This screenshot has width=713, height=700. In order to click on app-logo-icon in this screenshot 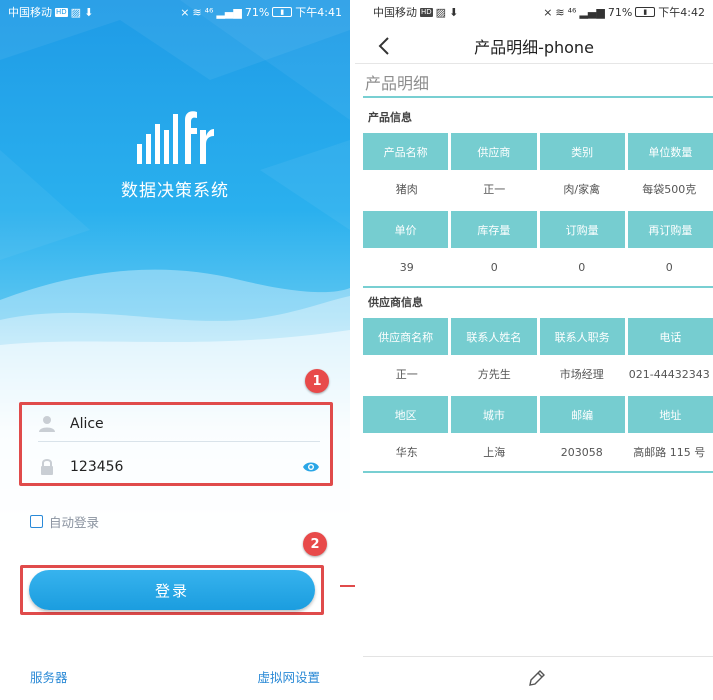, I will do `click(175, 137)`.